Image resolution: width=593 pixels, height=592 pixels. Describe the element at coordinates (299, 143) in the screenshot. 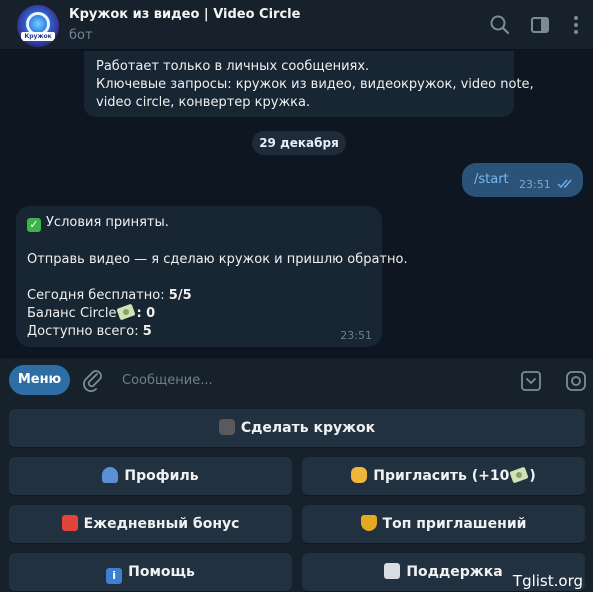

I see `date-separator: 29 декабря` at that location.